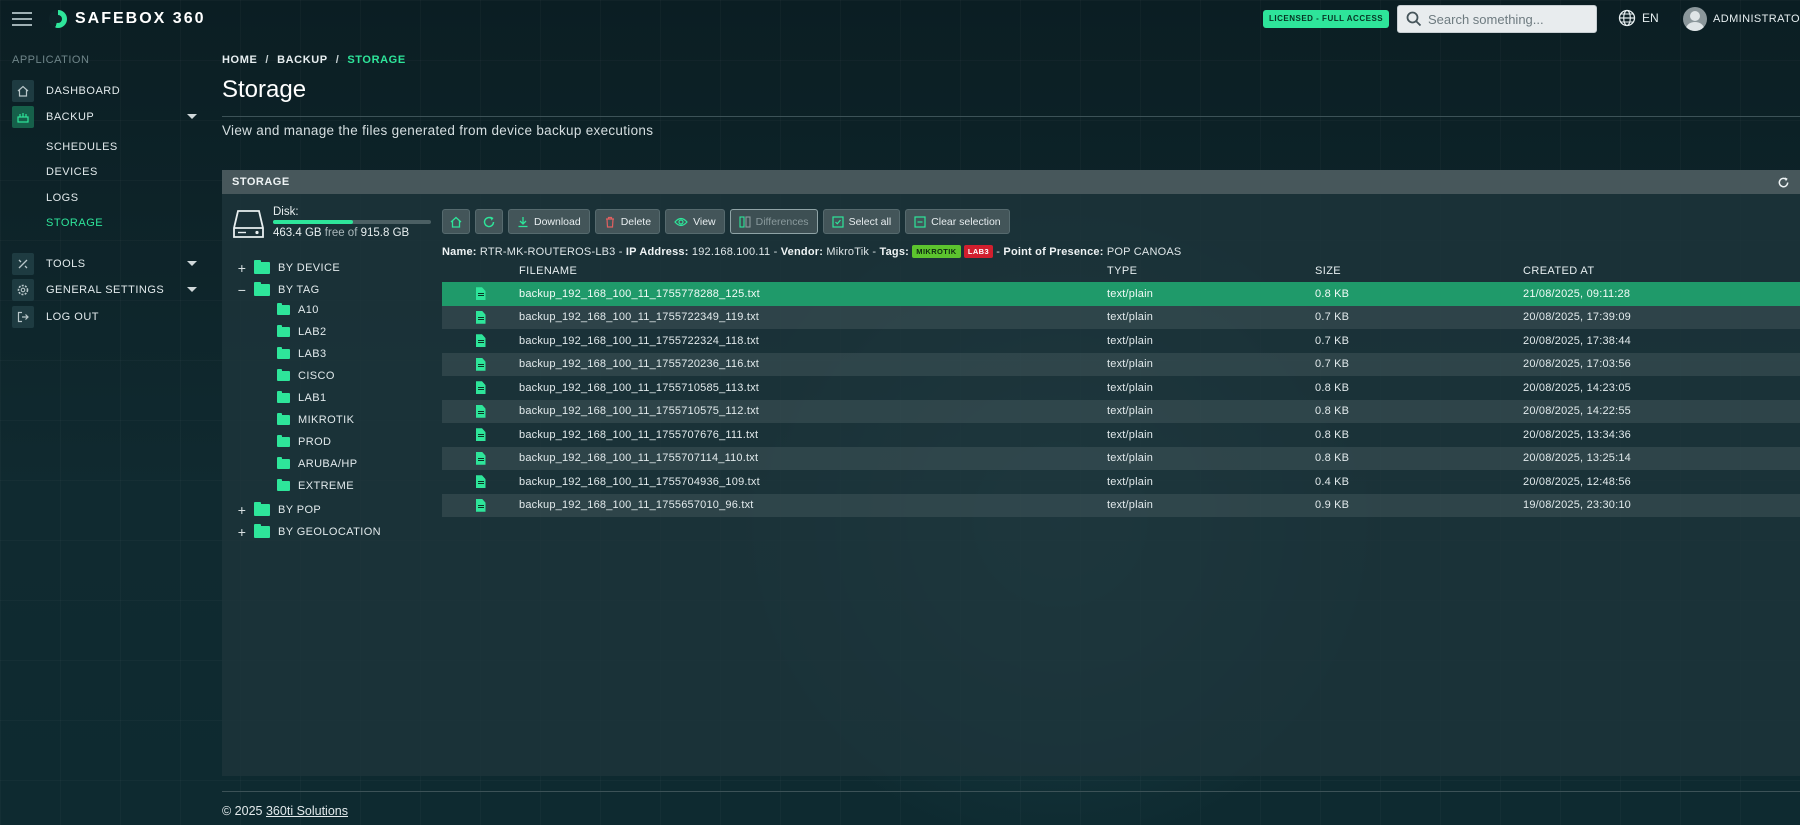  Describe the element at coordinates (262, 289) in the screenshot. I see `folder-open-icon` at that location.